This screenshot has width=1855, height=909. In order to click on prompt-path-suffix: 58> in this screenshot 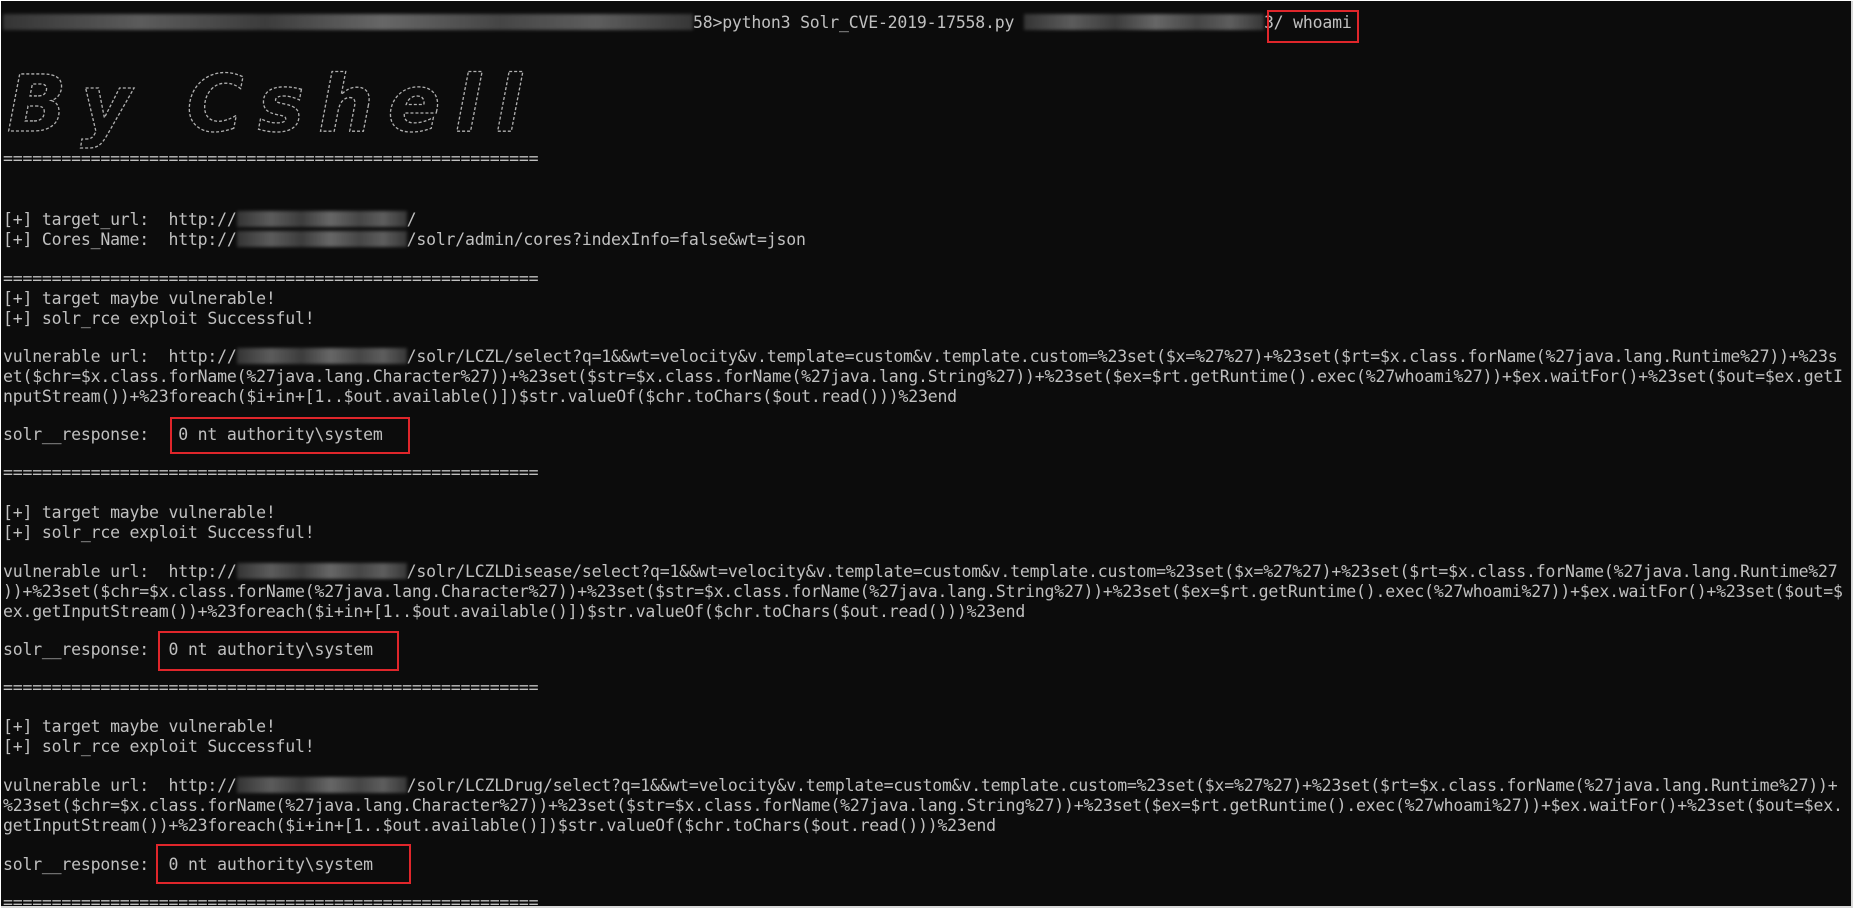, I will do `click(708, 22)`.